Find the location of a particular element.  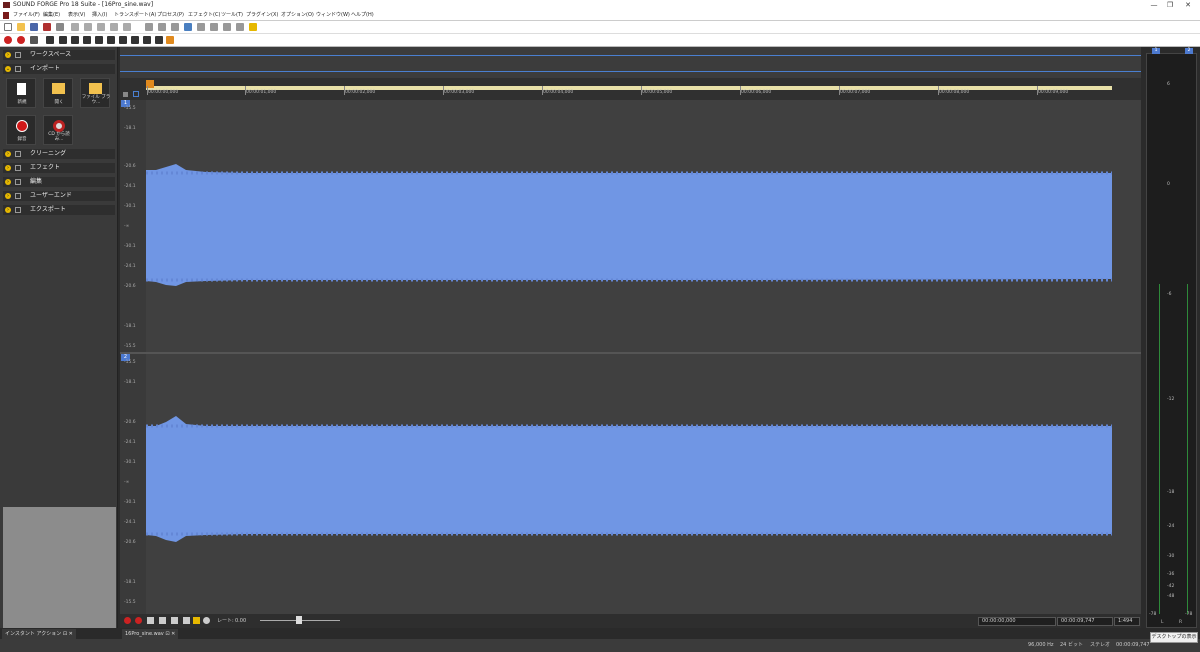

zoom-ratio: 1:494 is located at coordinates (1127, 621).